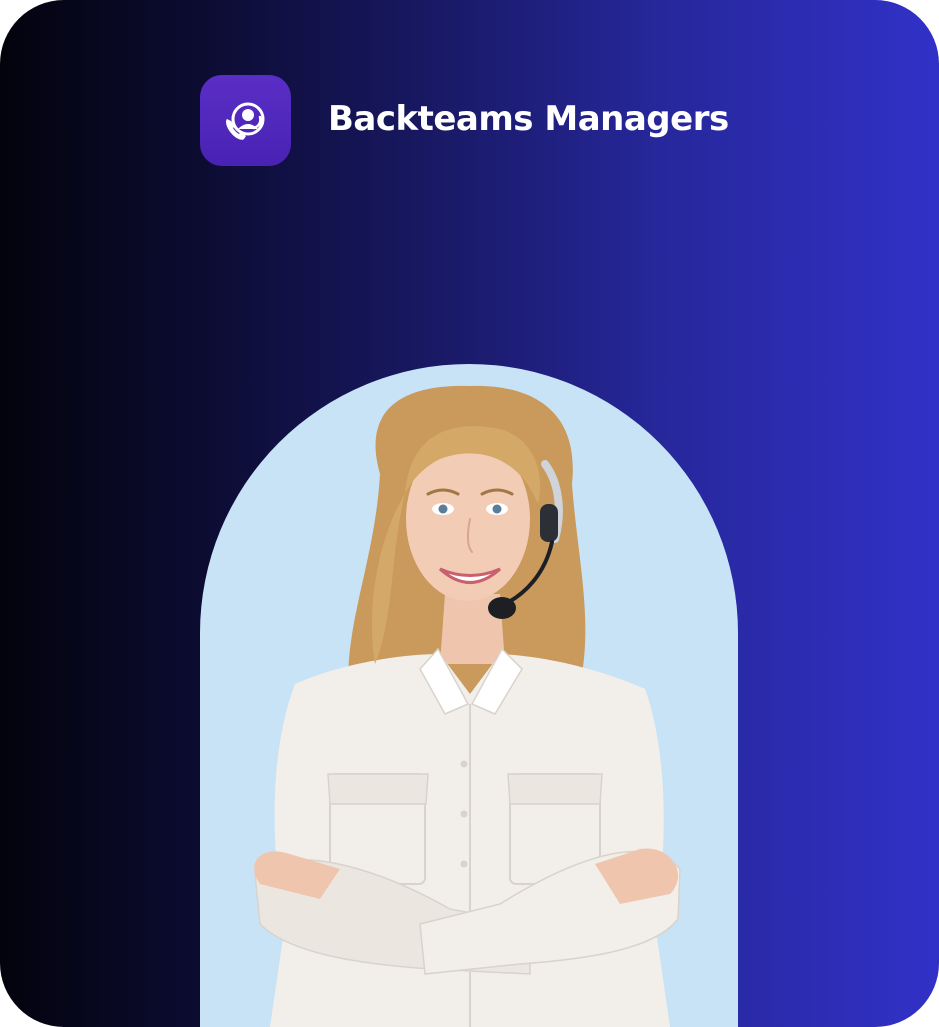 This screenshot has width=939, height=1027. Describe the element at coordinates (528, 119) in the screenshot. I see `brand-name: Backteams Managers` at that location.